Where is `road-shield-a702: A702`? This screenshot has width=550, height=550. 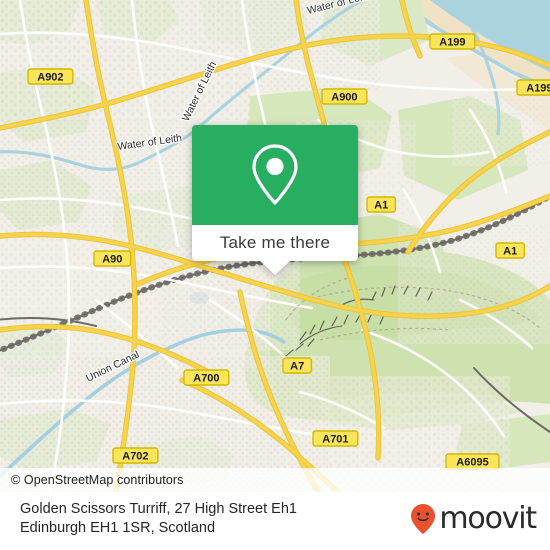
road-shield-a702: A702 is located at coordinates (135, 455).